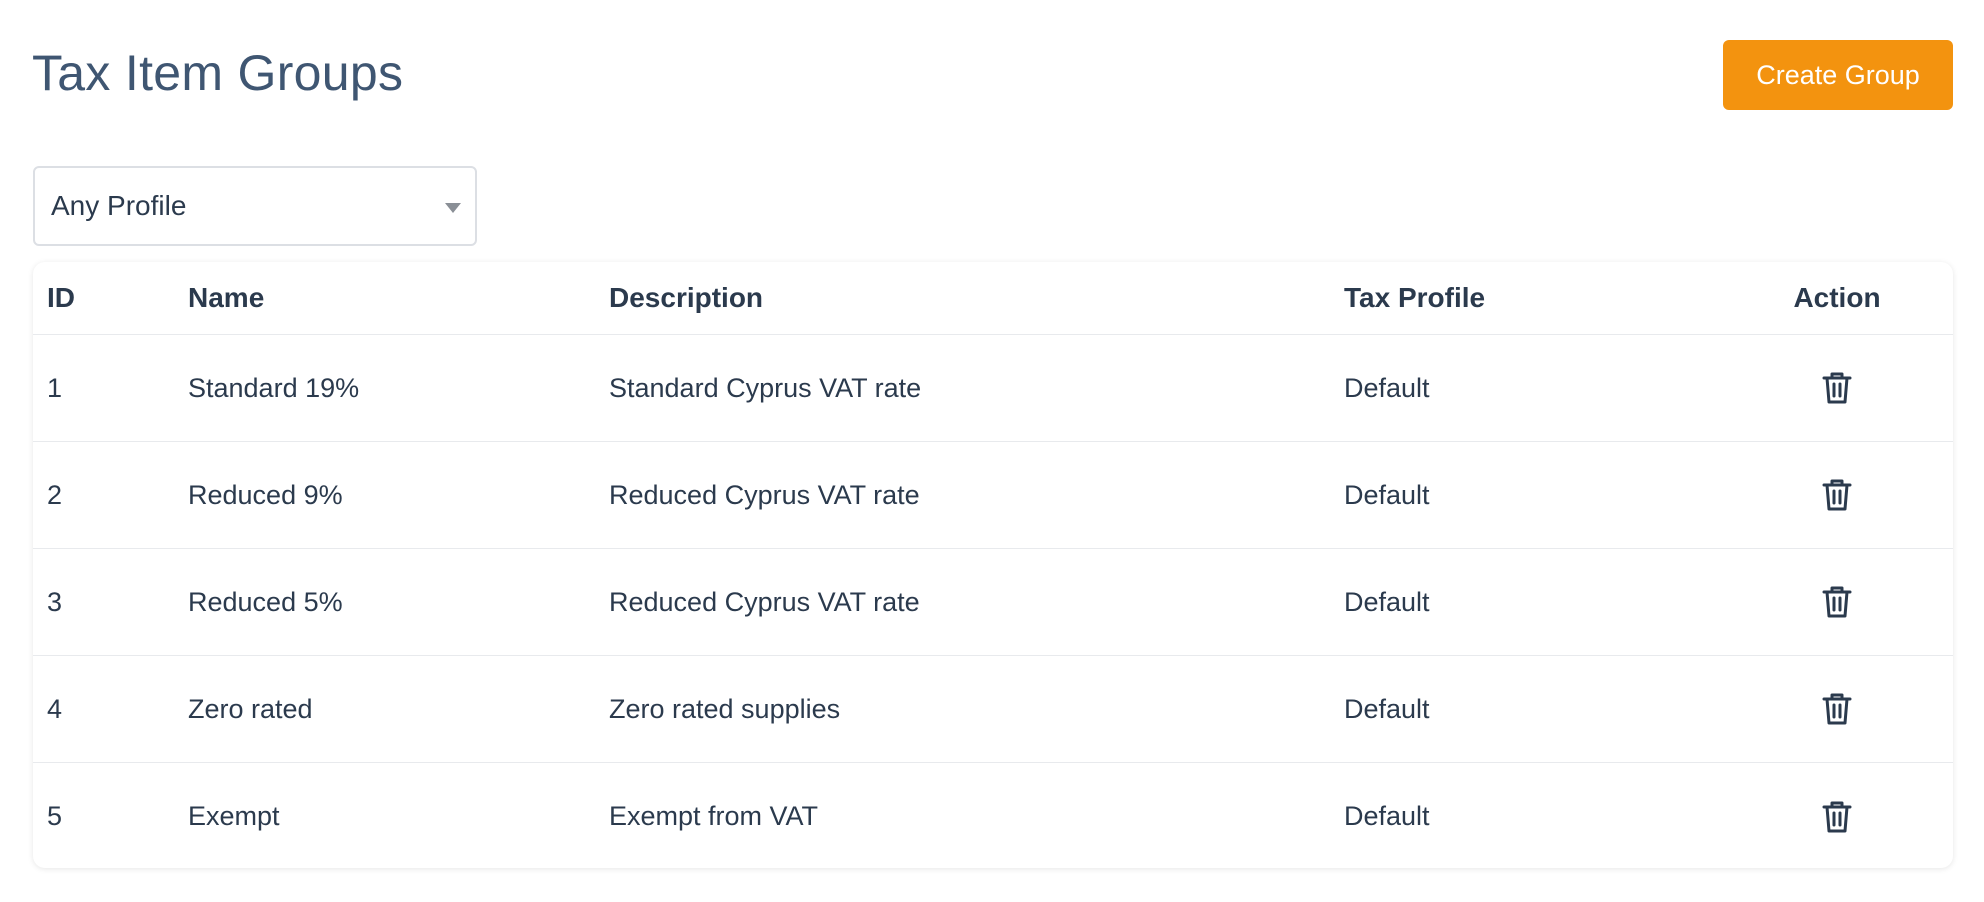 The image size is (1984, 902). What do you see at coordinates (55, 494) in the screenshot?
I see `cell-id: 2` at bounding box center [55, 494].